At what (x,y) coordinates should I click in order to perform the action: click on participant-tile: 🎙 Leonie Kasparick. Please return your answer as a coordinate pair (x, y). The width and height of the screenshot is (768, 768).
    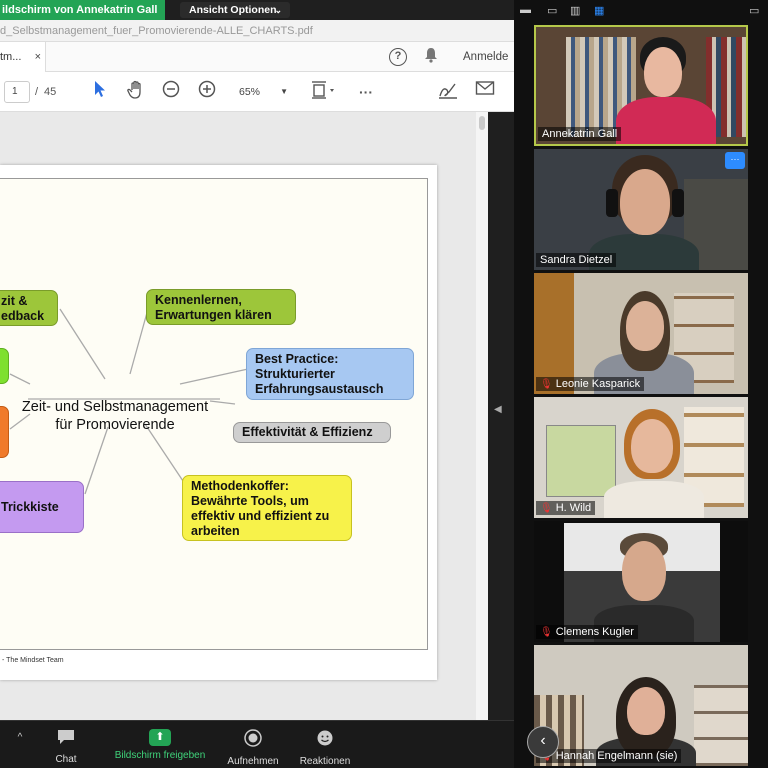
    Looking at the image, I should click on (641, 333).